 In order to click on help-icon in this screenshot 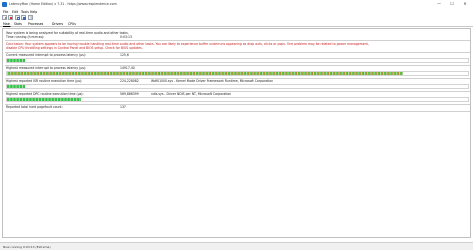, I will do `click(30, 17)`.